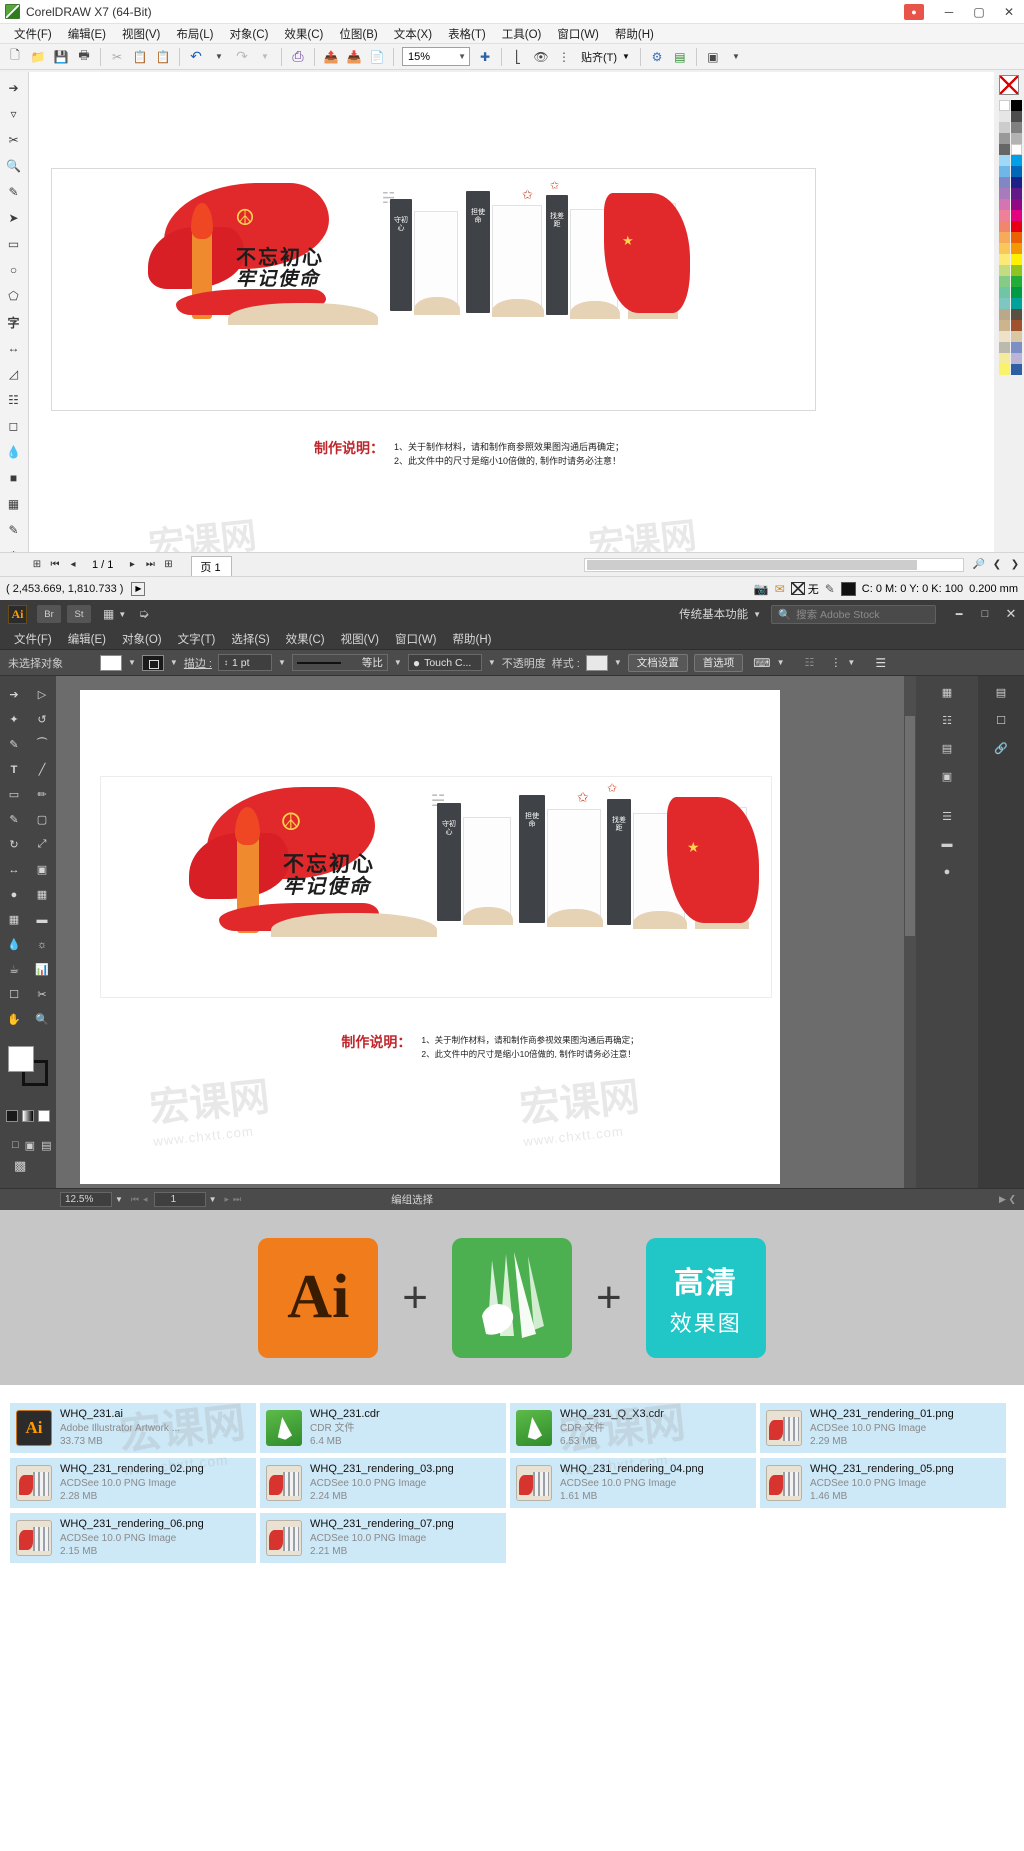  What do you see at coordinates (14, 819) in the screenshot?
I see `tool-pencil-icon: ✎` at bounding box center [14, 819].